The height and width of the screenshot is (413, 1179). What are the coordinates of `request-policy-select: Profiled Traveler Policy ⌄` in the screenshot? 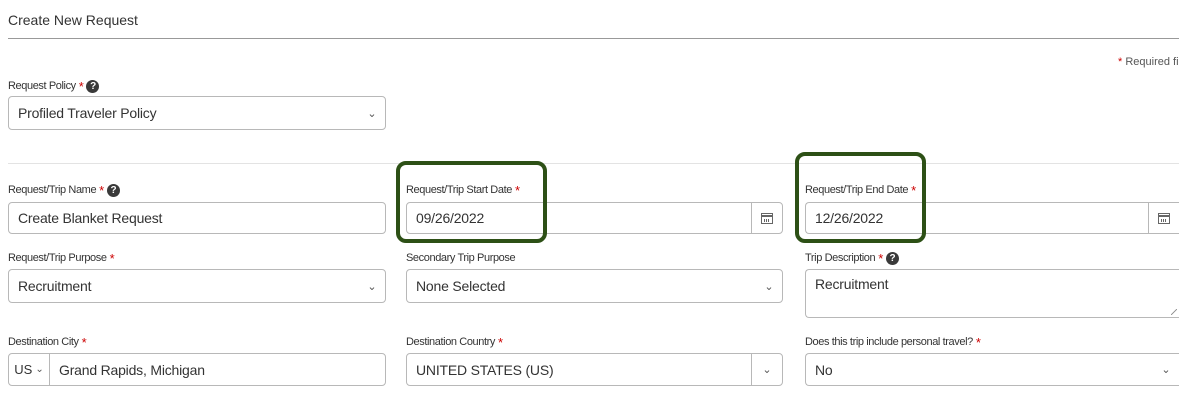 It's located at (197, 113).